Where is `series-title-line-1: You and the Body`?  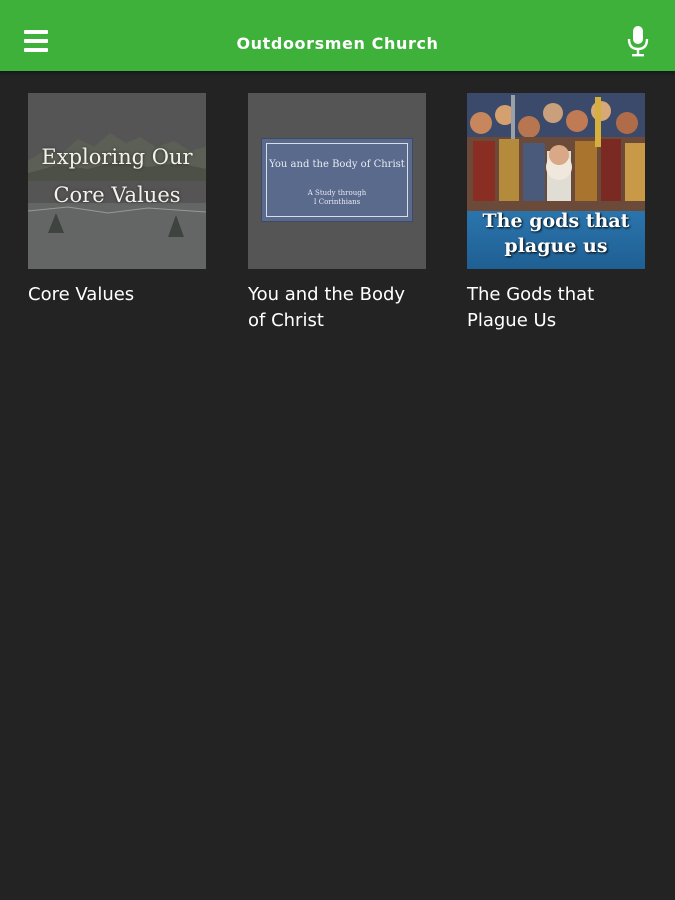
series-title-line-1: You and the Body is located at coordinates (327, 294).